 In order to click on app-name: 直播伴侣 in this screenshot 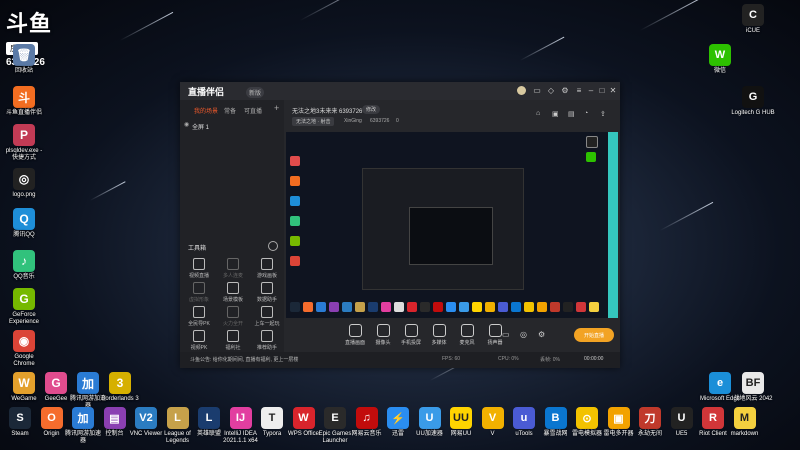, I will do `click(206, 92)`.